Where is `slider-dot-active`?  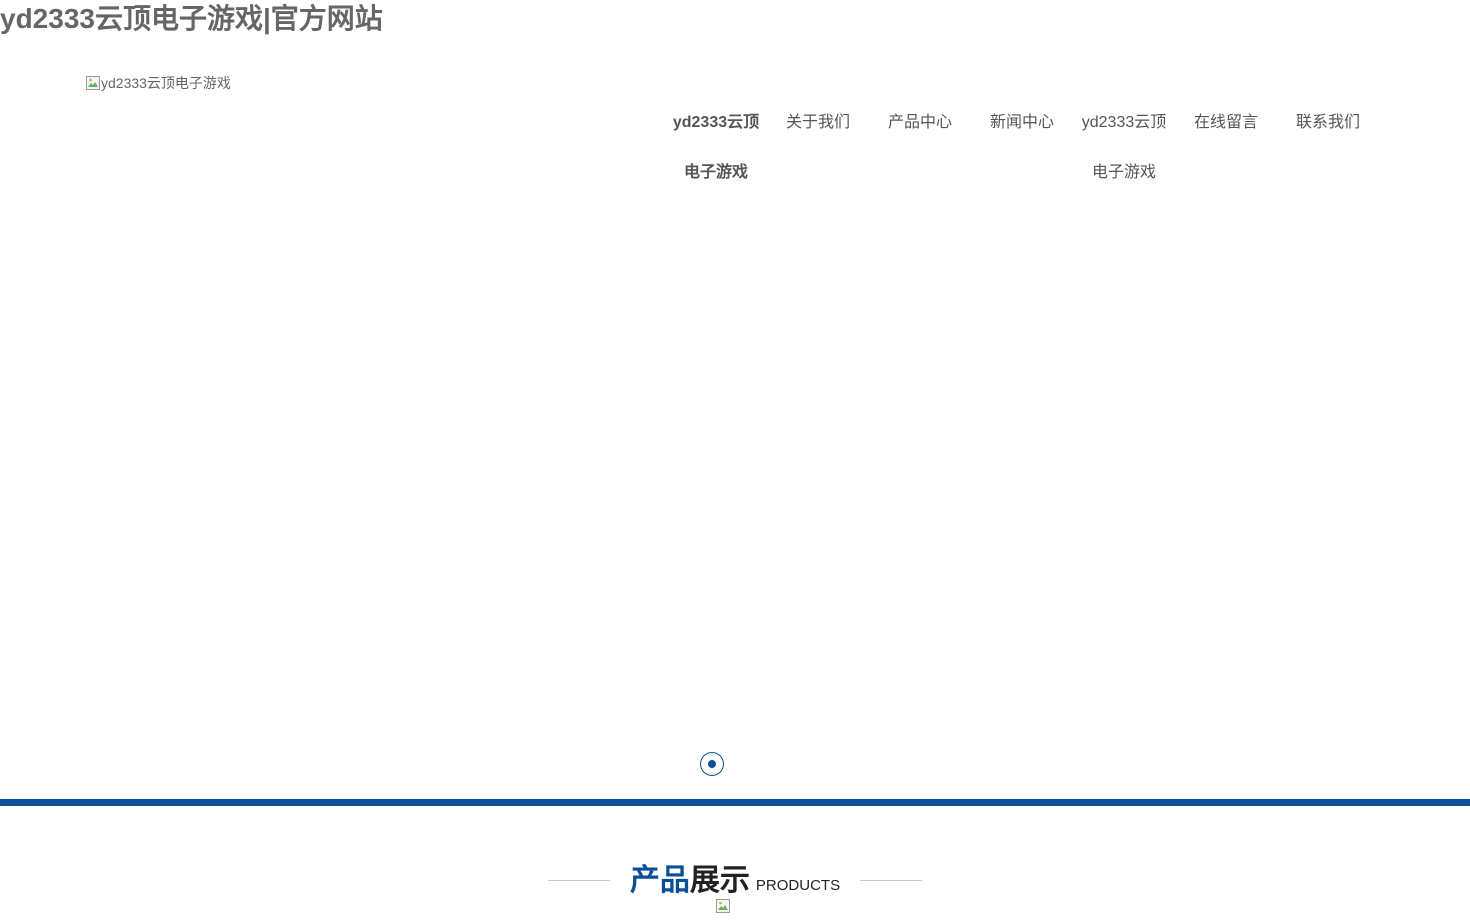
slider-dot-active is located at coordinates (712, 764).